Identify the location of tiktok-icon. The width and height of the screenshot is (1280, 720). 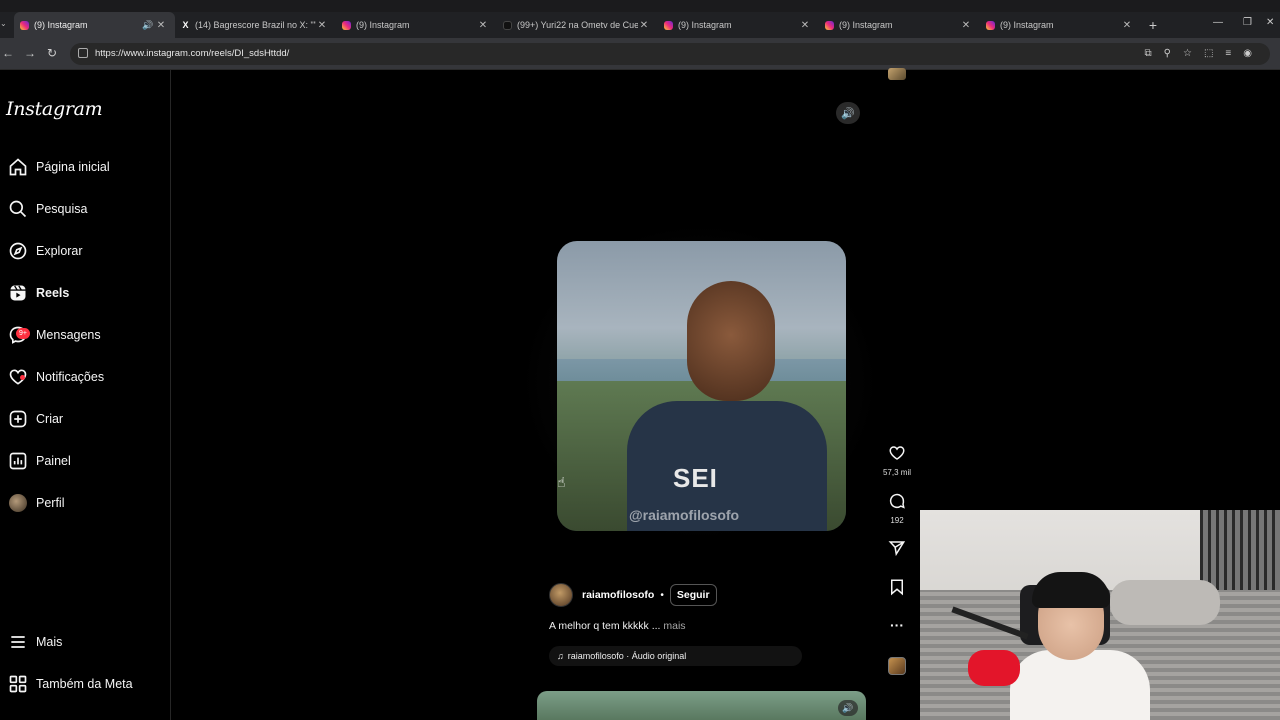
(507, 25).